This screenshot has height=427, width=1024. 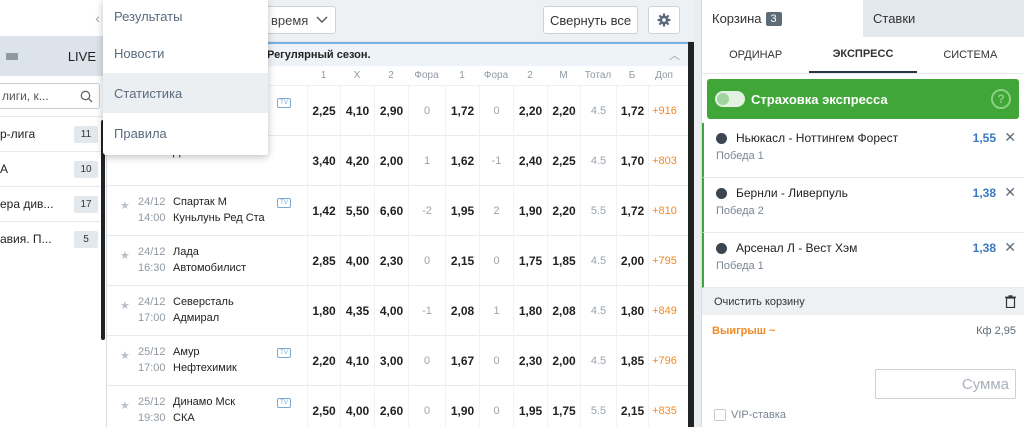 What do you see at coordinates (691, 234) in the screenshot?
I see `events-scrollbar` at bounding box center [691, 234].